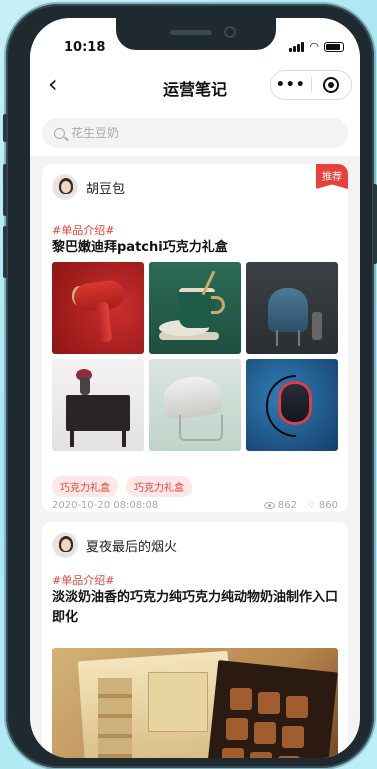 This screenshot has width=377, height=769. What do you see at coordinates (195, 505) in the screenshot?
I see `post-meta: 2020-10-20 08:08:08 862 ♢ 860` at bounding box center [195, 505].